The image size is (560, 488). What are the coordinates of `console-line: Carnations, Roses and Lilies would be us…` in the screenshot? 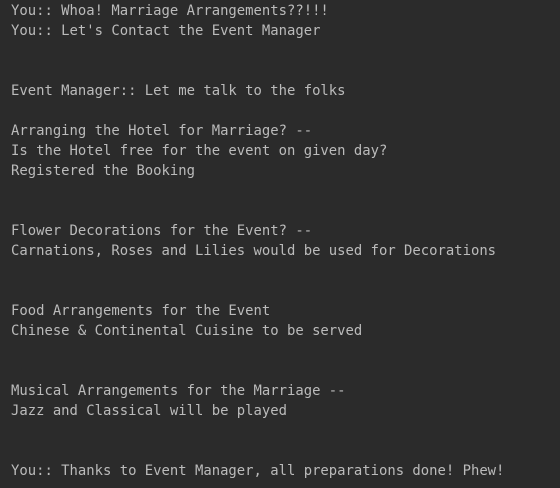 It's located at (254, 251).